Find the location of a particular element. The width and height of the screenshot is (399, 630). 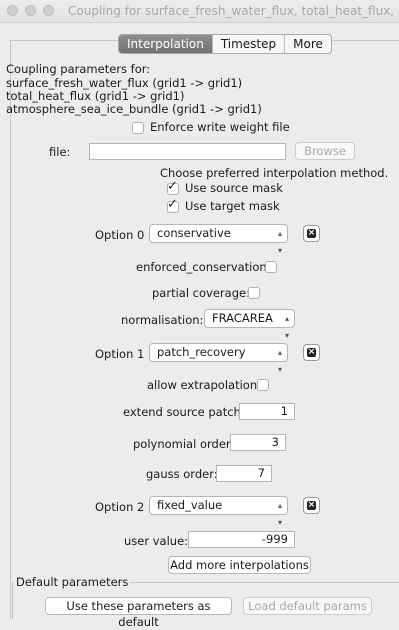

normalisation-select: FRACAREA ▴ ▾ is located at coordinates (249, 324).